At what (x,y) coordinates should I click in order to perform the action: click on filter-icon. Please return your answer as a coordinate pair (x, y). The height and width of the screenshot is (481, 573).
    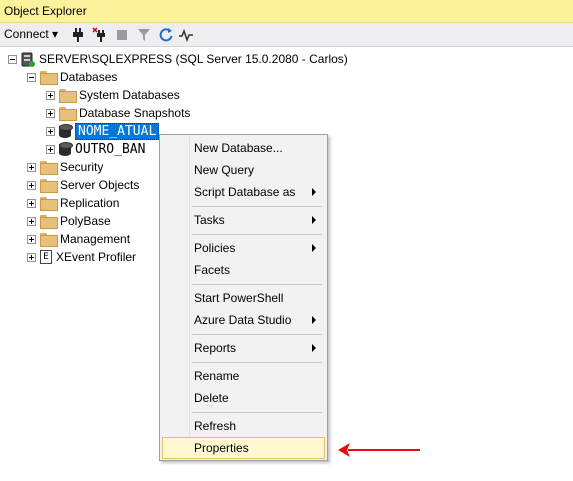
    Looking at the image, I should click on (144, 35).